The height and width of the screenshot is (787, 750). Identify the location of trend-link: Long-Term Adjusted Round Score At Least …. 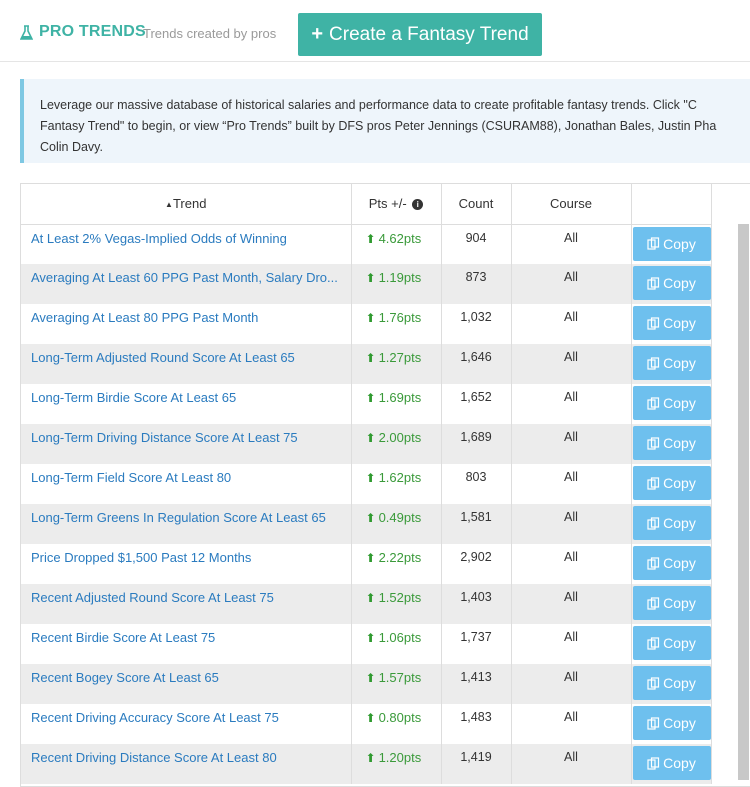
(188, 357).